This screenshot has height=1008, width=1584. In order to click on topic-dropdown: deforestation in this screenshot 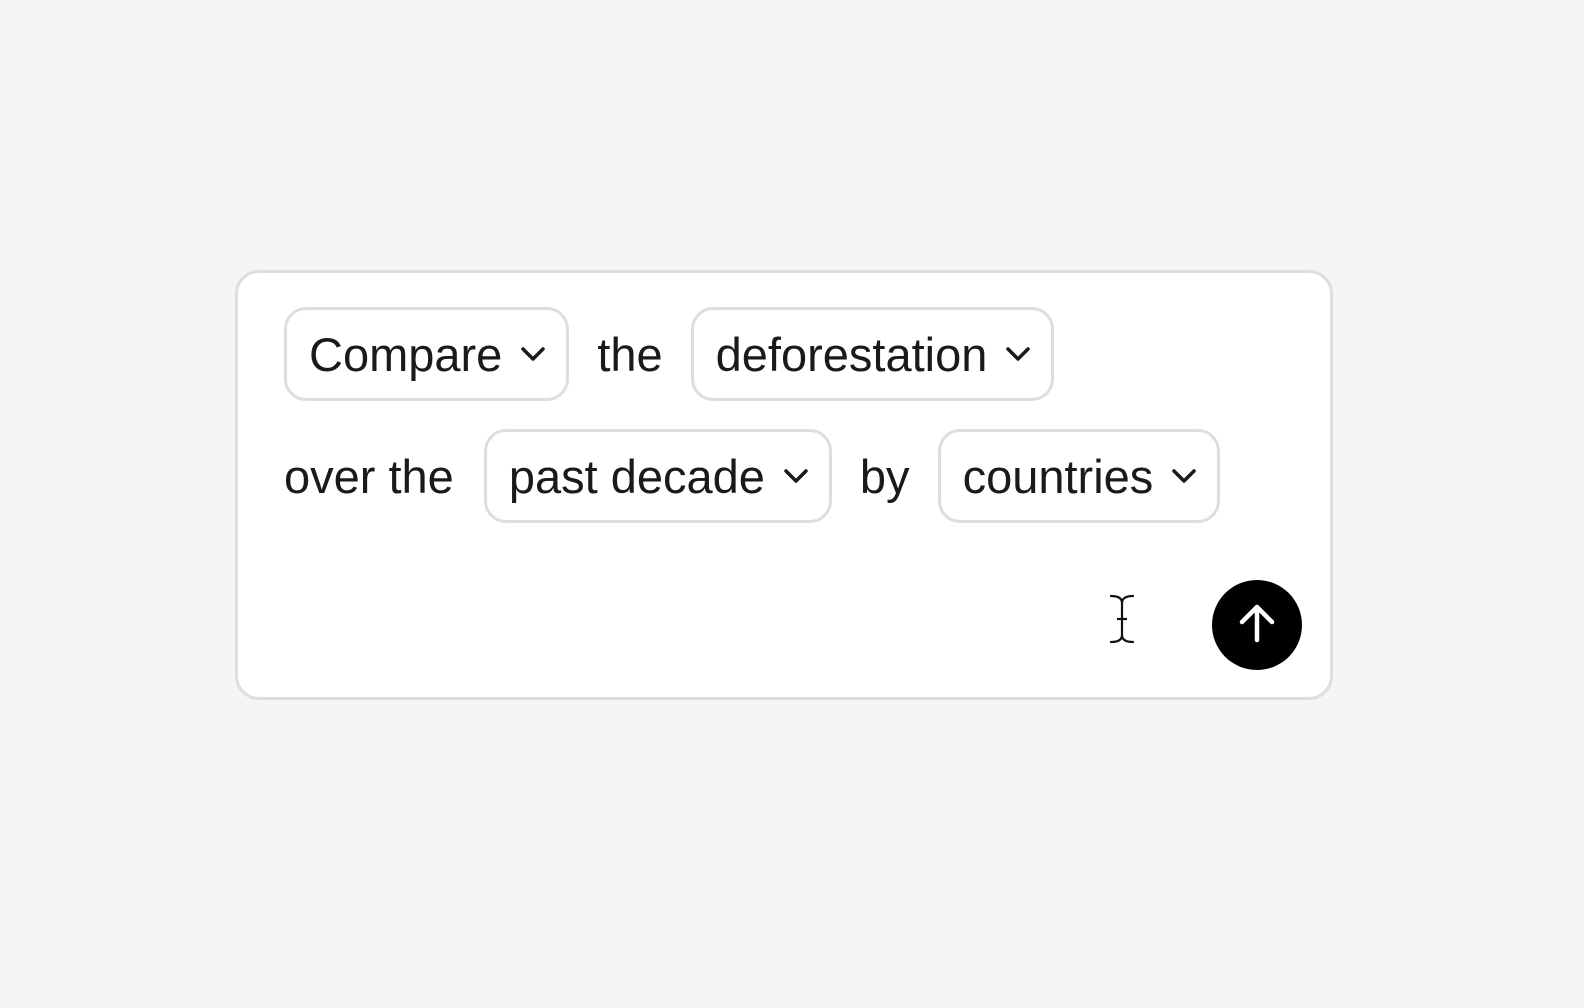, I will do `click(872, 354)`.